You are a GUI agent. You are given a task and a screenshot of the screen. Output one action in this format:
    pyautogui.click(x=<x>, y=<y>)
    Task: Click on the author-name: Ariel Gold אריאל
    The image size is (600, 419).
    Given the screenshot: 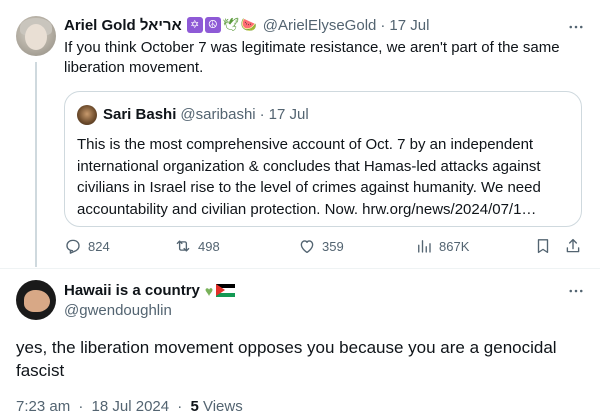 What is the action you would take?
    pyautogui.click(x=123, y=25)
    